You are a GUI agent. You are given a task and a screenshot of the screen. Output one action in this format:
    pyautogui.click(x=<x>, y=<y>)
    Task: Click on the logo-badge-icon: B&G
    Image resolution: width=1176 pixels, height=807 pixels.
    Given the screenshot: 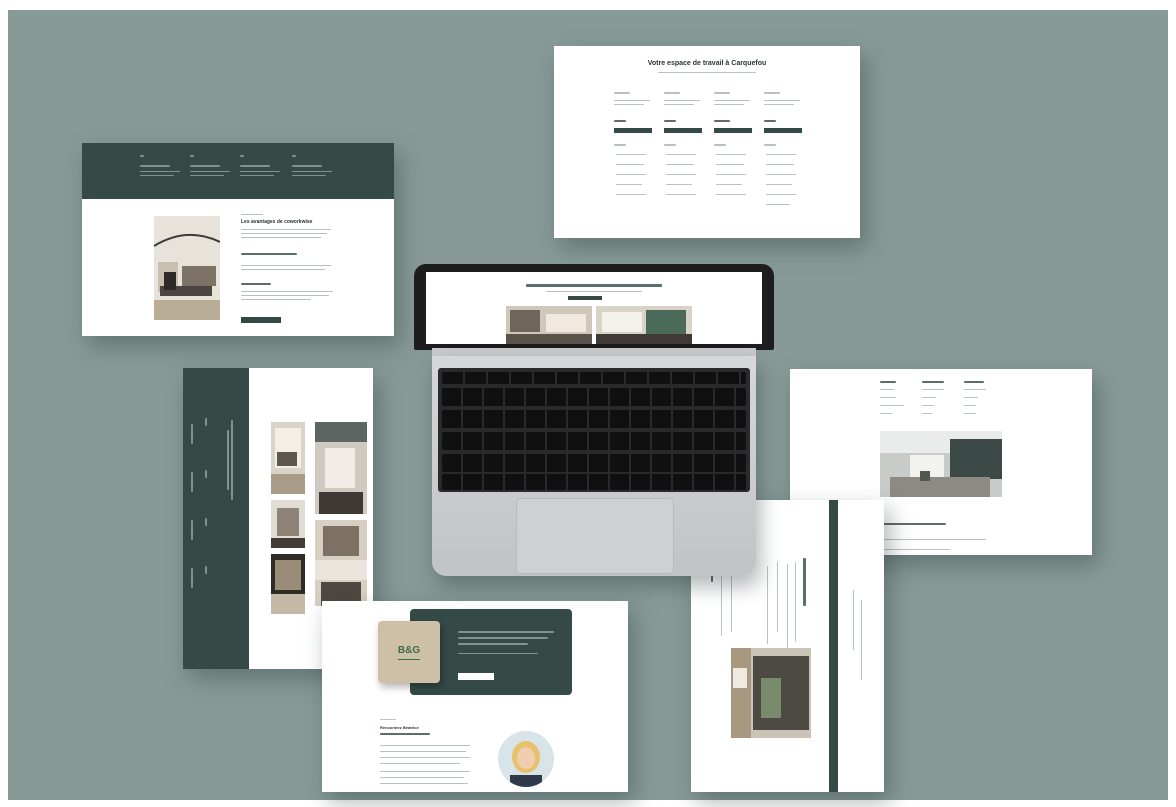 What is the action you would take?
    pyautogui.click(x=409, y=652)
    